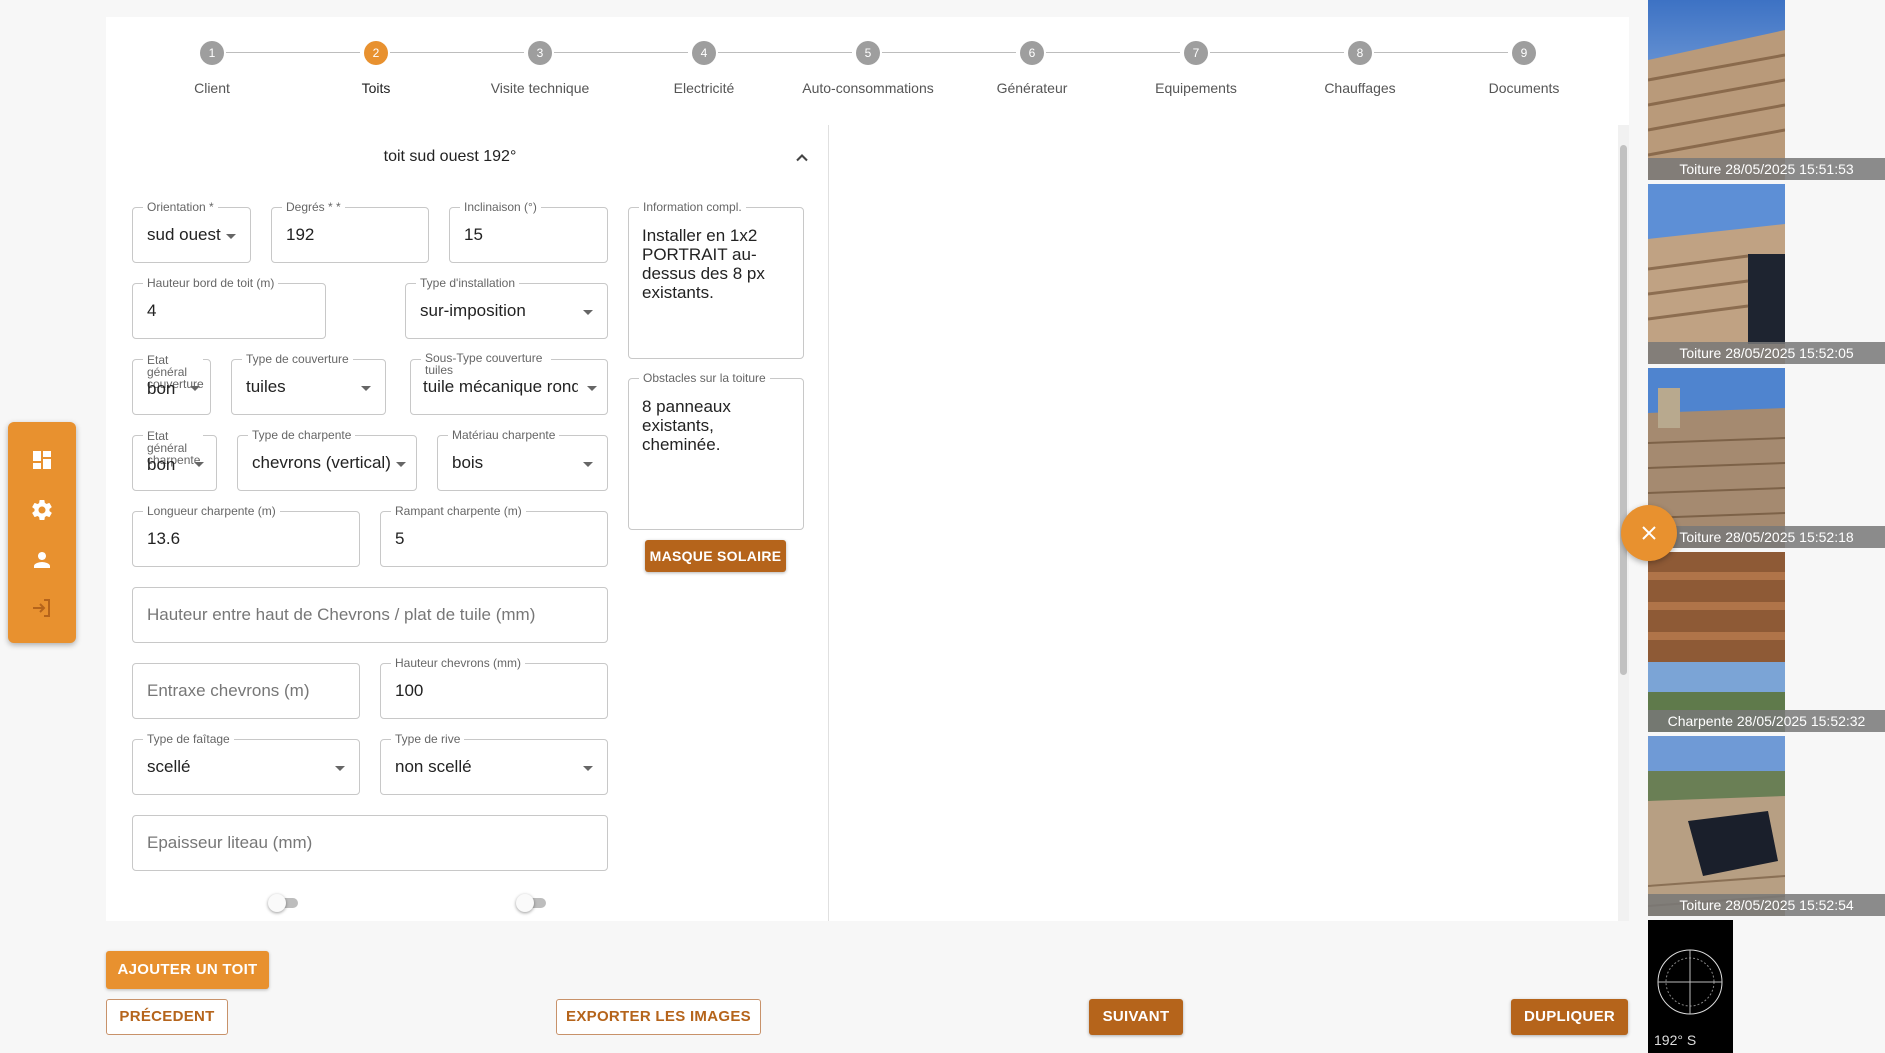  Describe the element at coordinates (171, 384) in the screenshot. I see `etat-couverture-select: Etat général couverture bon` at that location.